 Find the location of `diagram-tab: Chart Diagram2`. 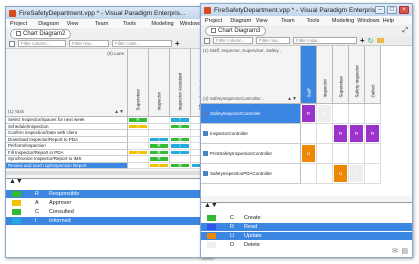

diagram-tab: Chart Diagram2 is located at coordinates (41, 33).